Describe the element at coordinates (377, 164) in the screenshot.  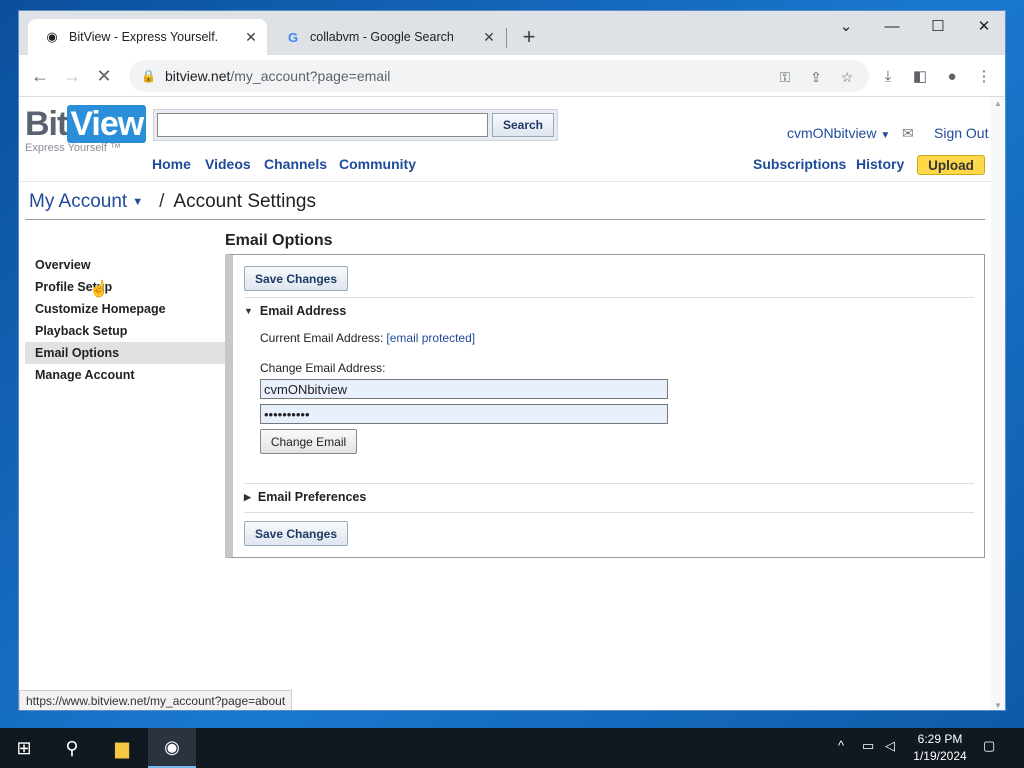
I see `nav-community: Community` at that location.